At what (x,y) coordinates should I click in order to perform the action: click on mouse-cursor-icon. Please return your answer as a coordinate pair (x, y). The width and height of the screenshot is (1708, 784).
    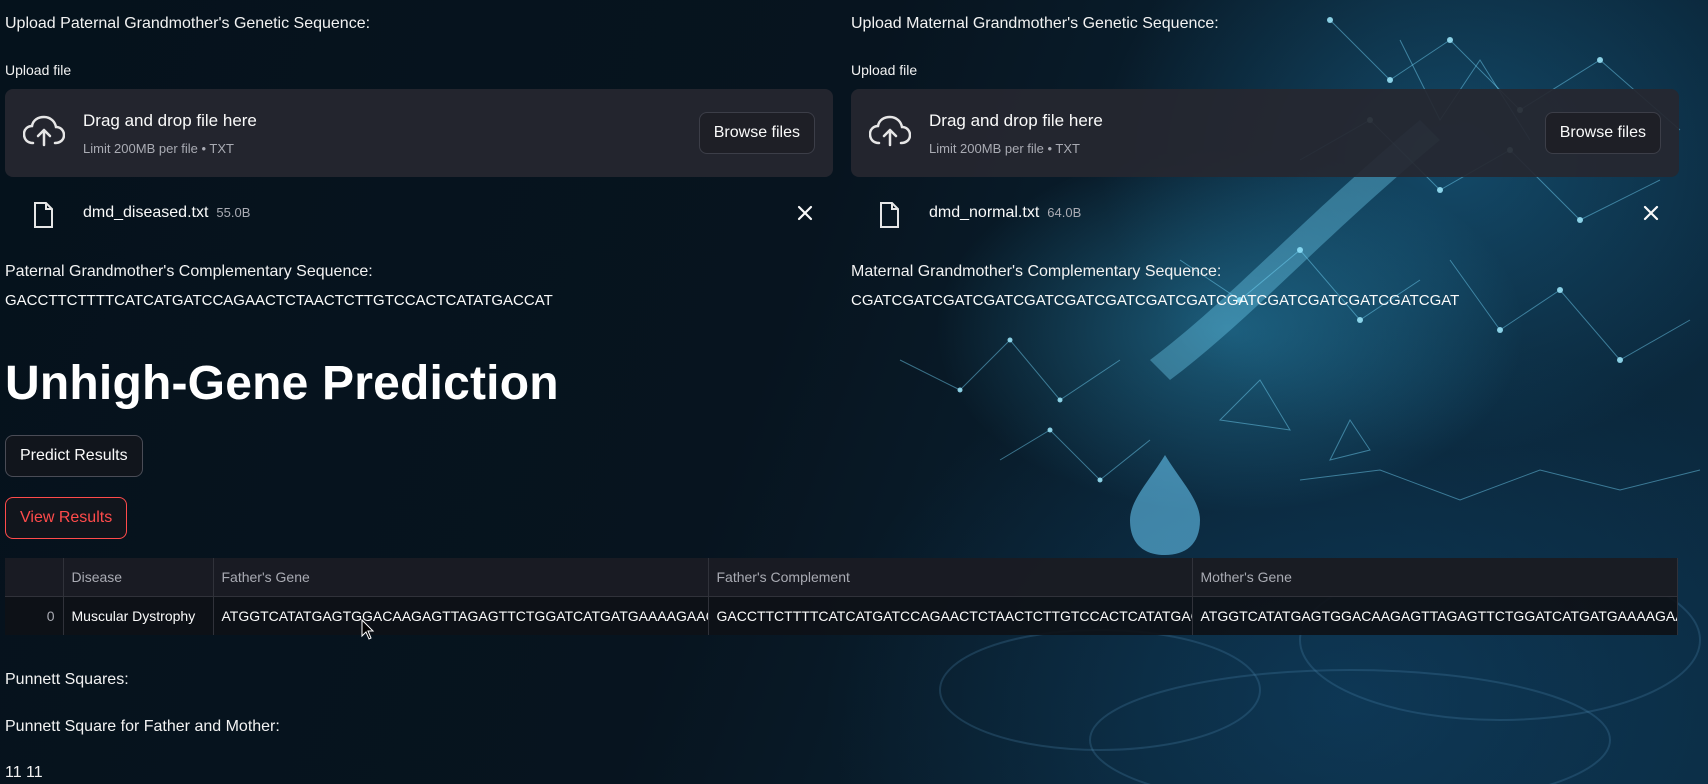
    Looking at the image, I should click on (368, 629).